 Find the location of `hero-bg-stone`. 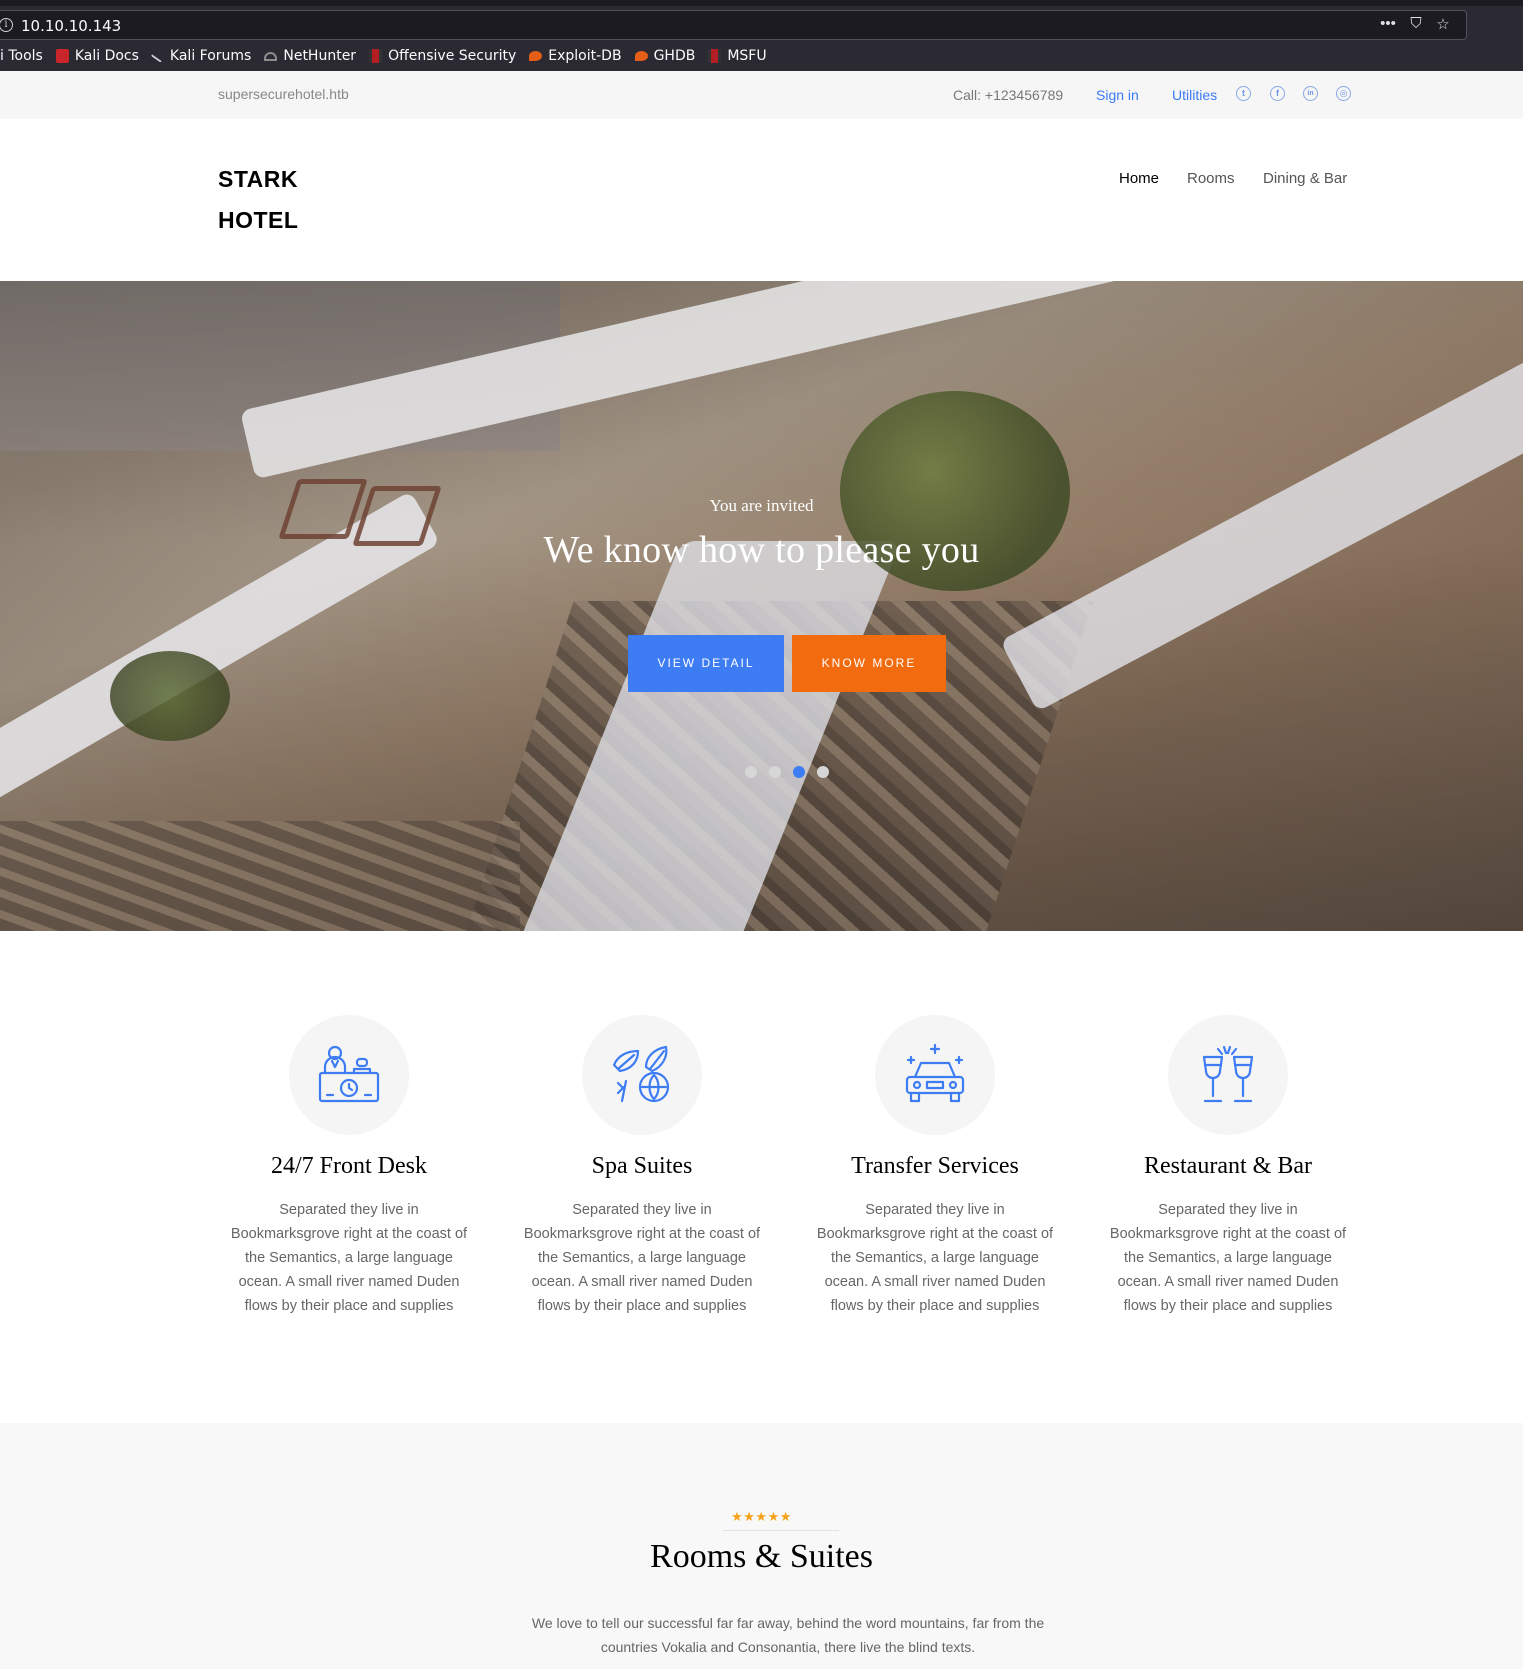

hero-bg-stone is located at coordinates (260, 876).